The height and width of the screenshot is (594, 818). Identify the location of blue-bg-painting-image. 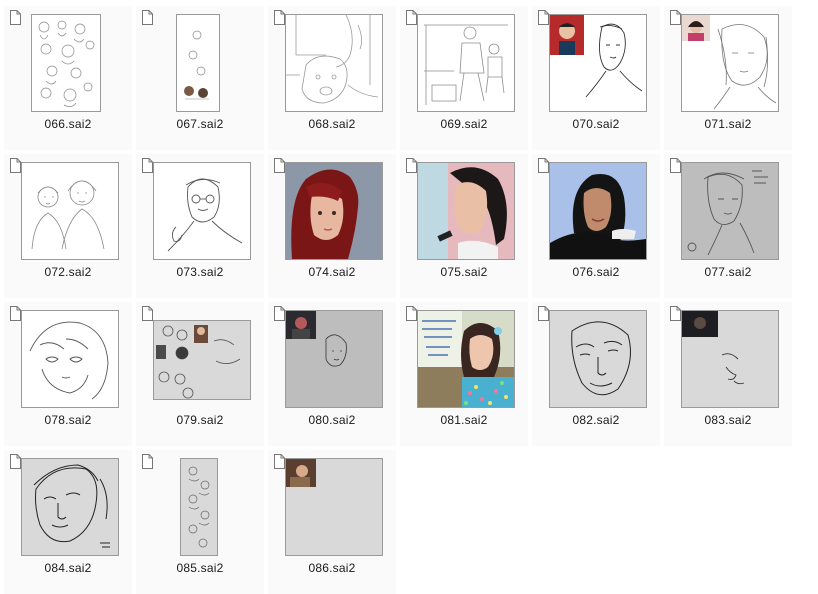
(598, 211).